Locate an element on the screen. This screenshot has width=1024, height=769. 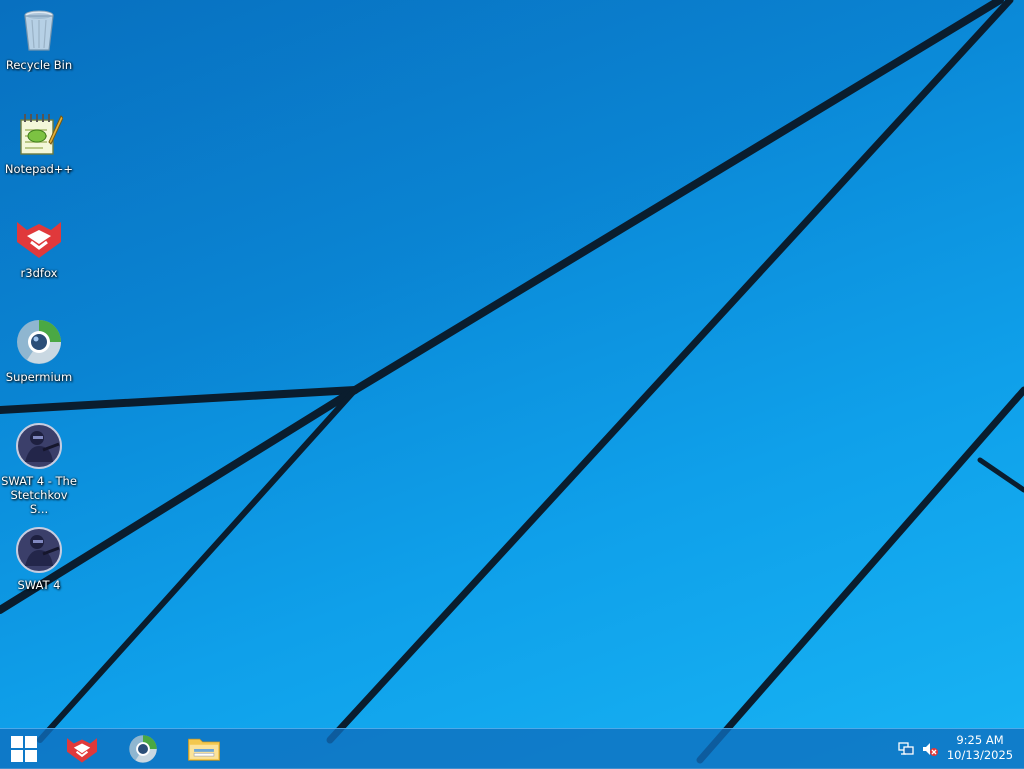
clock-date: 10/13/2025 is located at coordinates (980, 755).